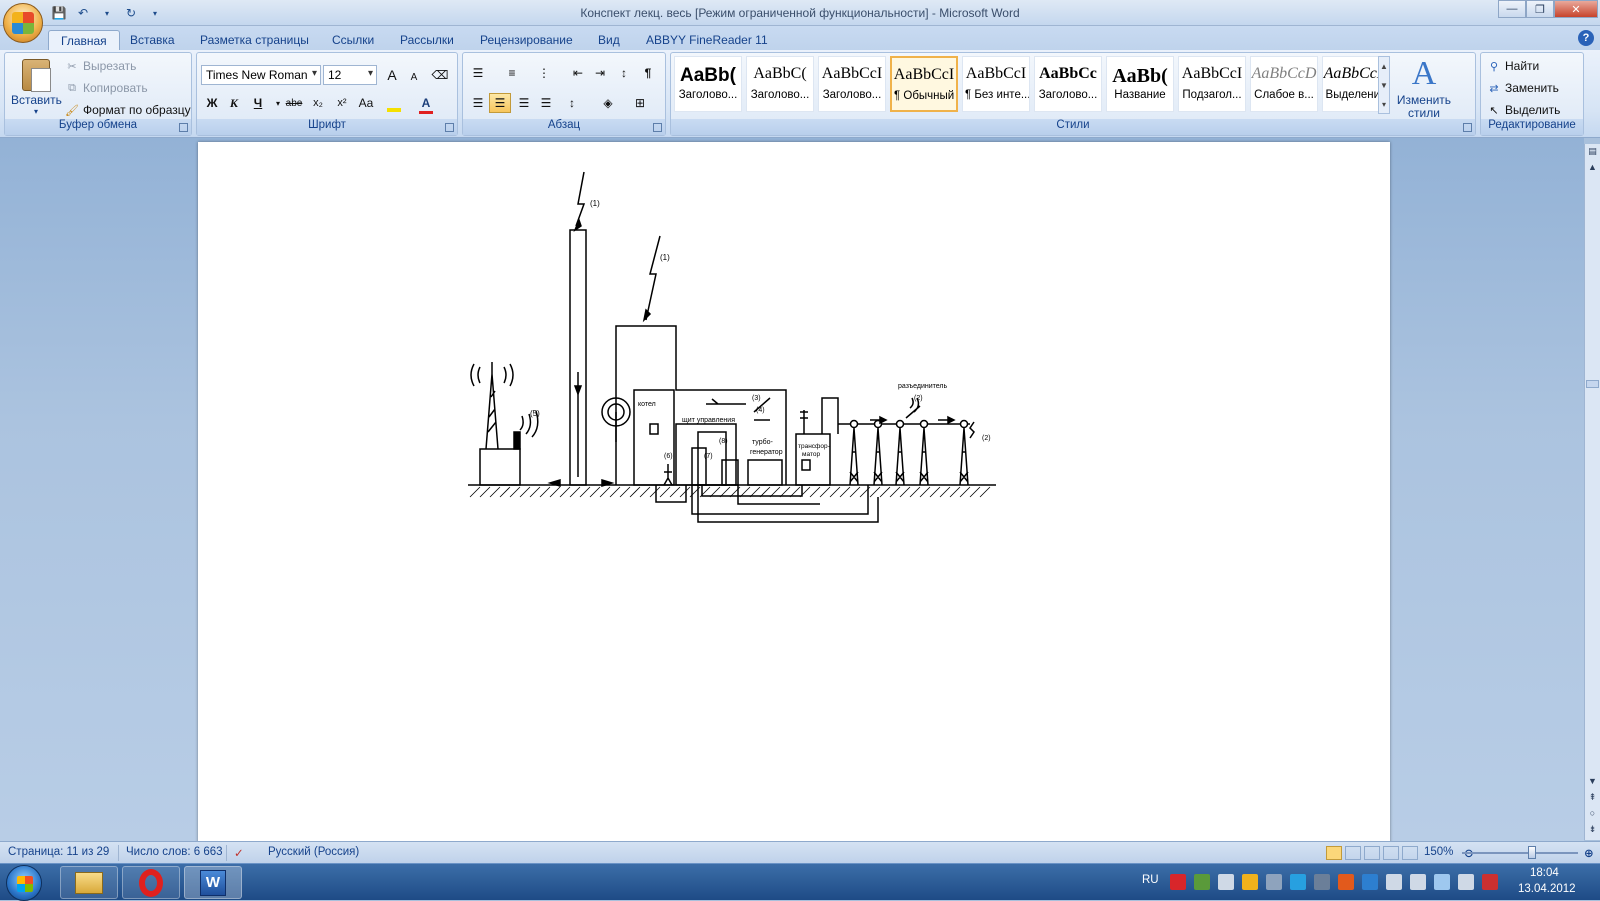 The height and width of the screenshot is (901, 1600). Describe the element at coordinates (526, 40) in the screenshot. I see `tab-review: Рецензирование` at that location.